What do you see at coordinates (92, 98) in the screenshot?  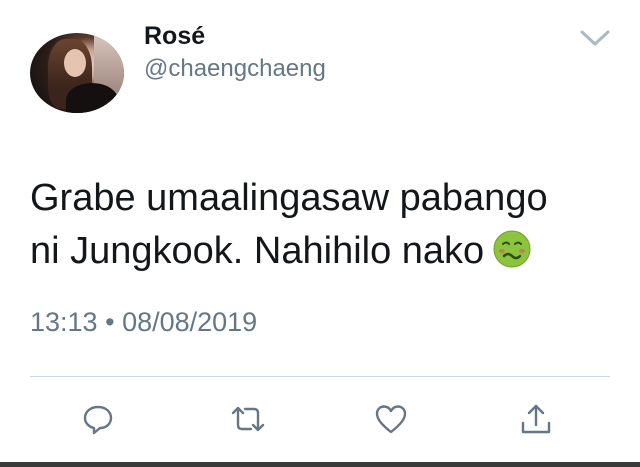 I see `avatar-shoulder` at bounding box center [92, 98].